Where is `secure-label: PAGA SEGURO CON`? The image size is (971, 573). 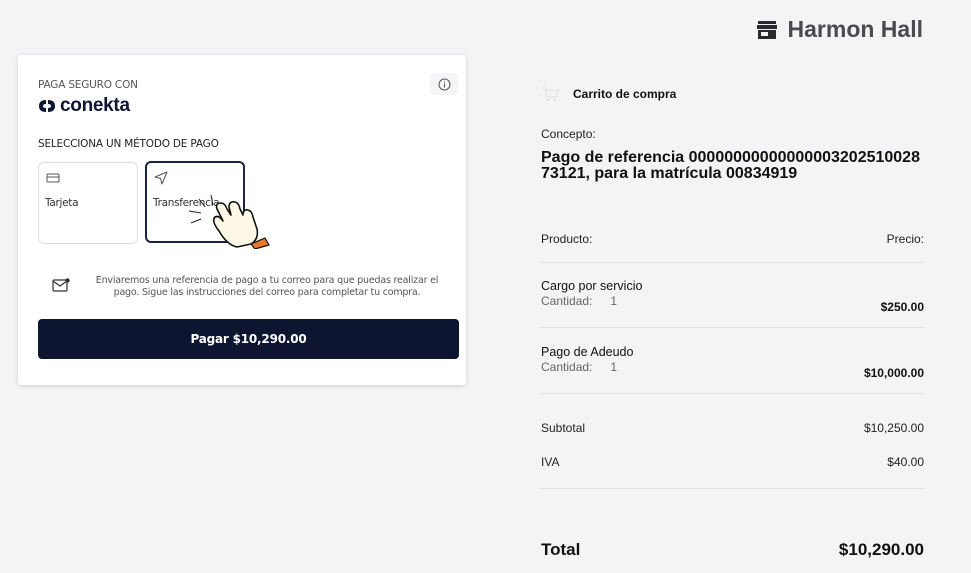 secure-label: PAGA SEGURO CON is located at coordinates (88, 85).